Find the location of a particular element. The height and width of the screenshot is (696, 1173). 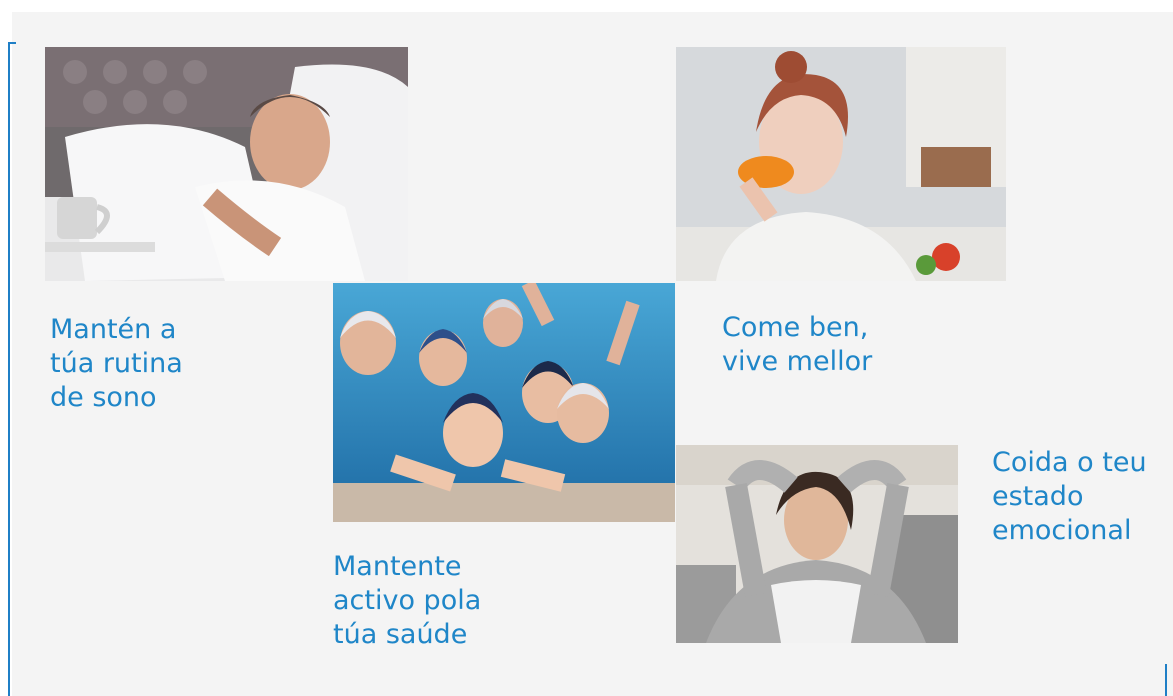

caption-active: Mantente activo pola túa saúde is located at coordinates (407, 600).